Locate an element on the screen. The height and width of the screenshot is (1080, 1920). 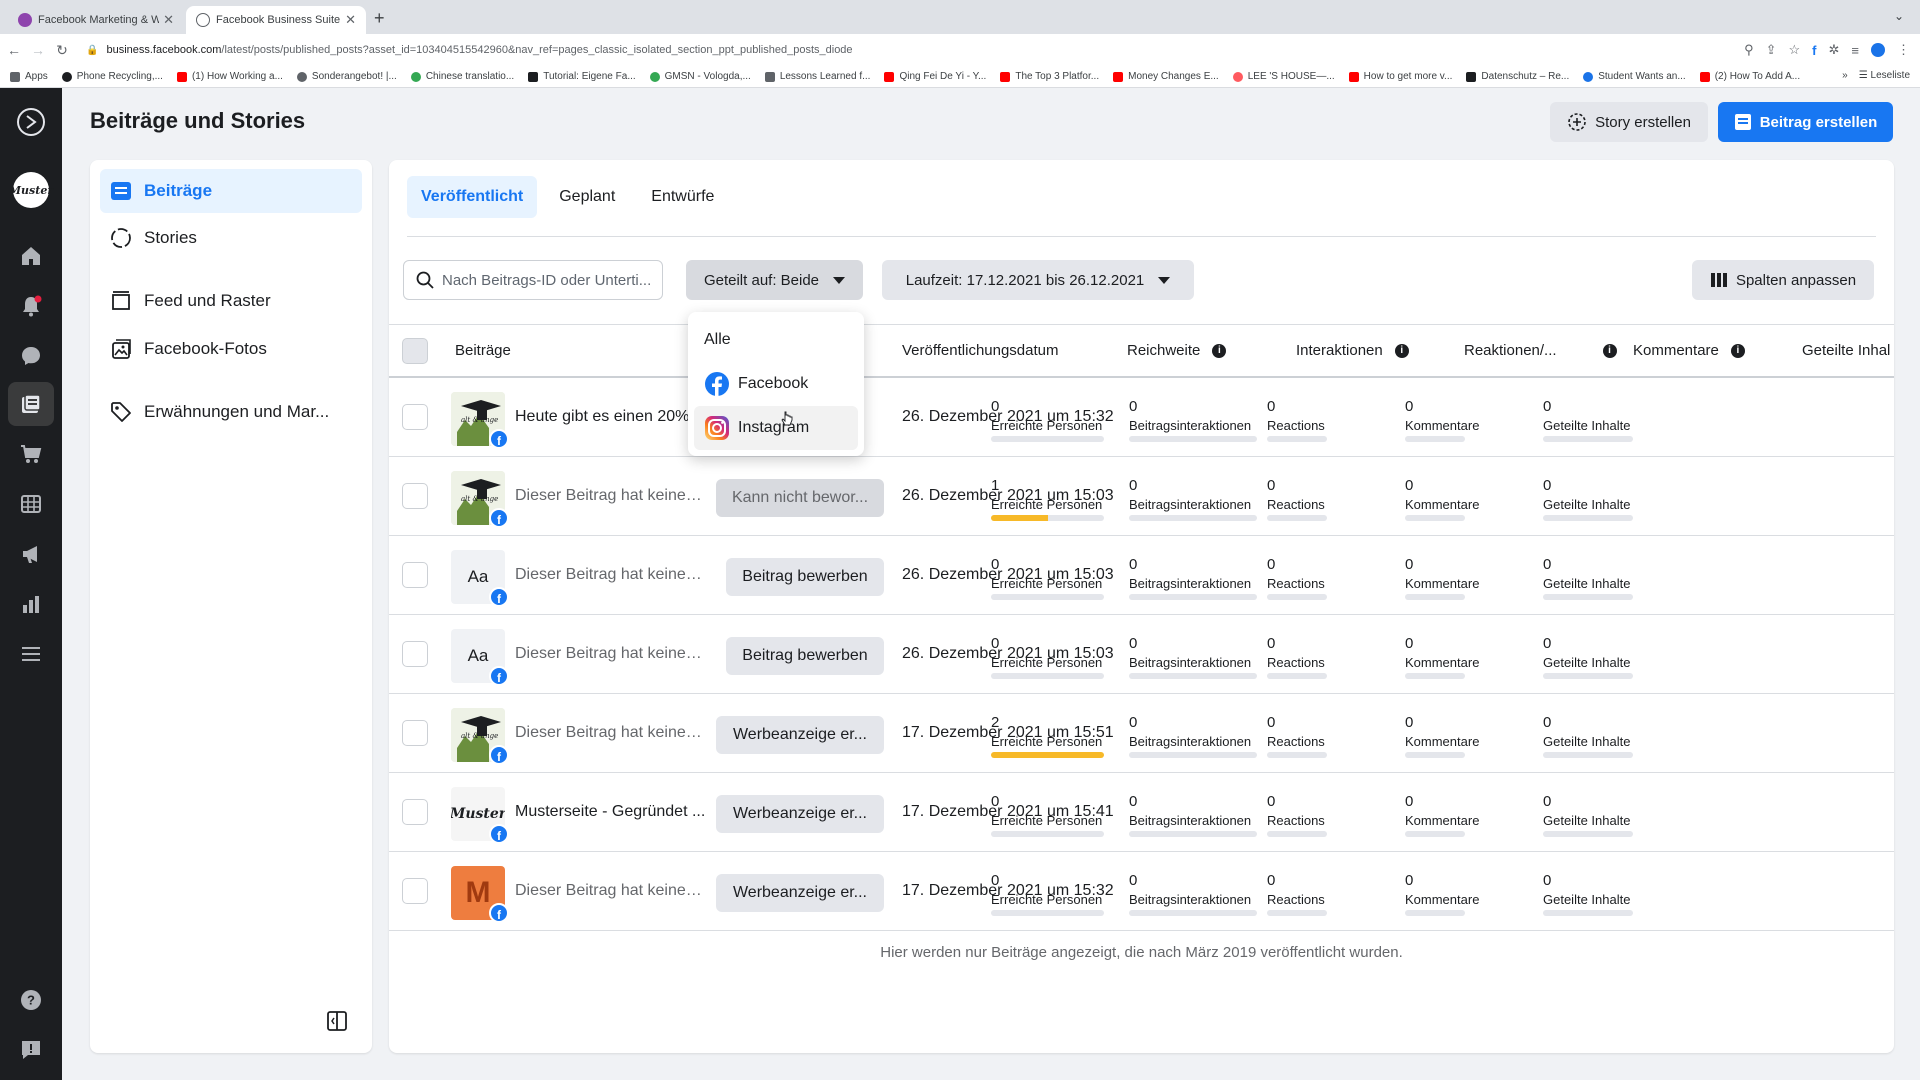
reading-list: » ☰ Leseliste is located at coordinates (1872, 75).